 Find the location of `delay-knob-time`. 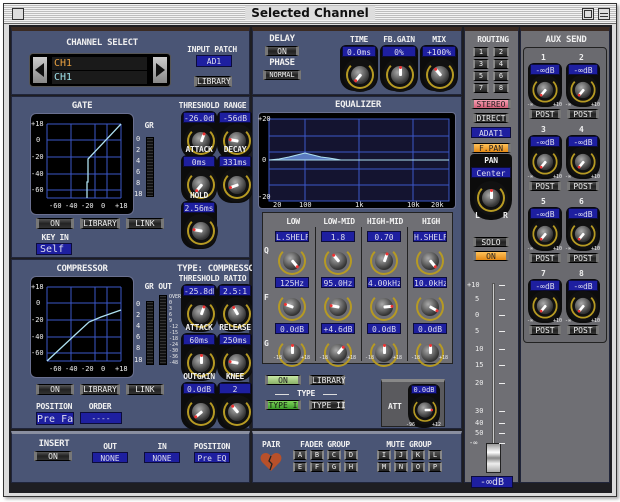

delay-knob-time is located at coordinates (360, 75).